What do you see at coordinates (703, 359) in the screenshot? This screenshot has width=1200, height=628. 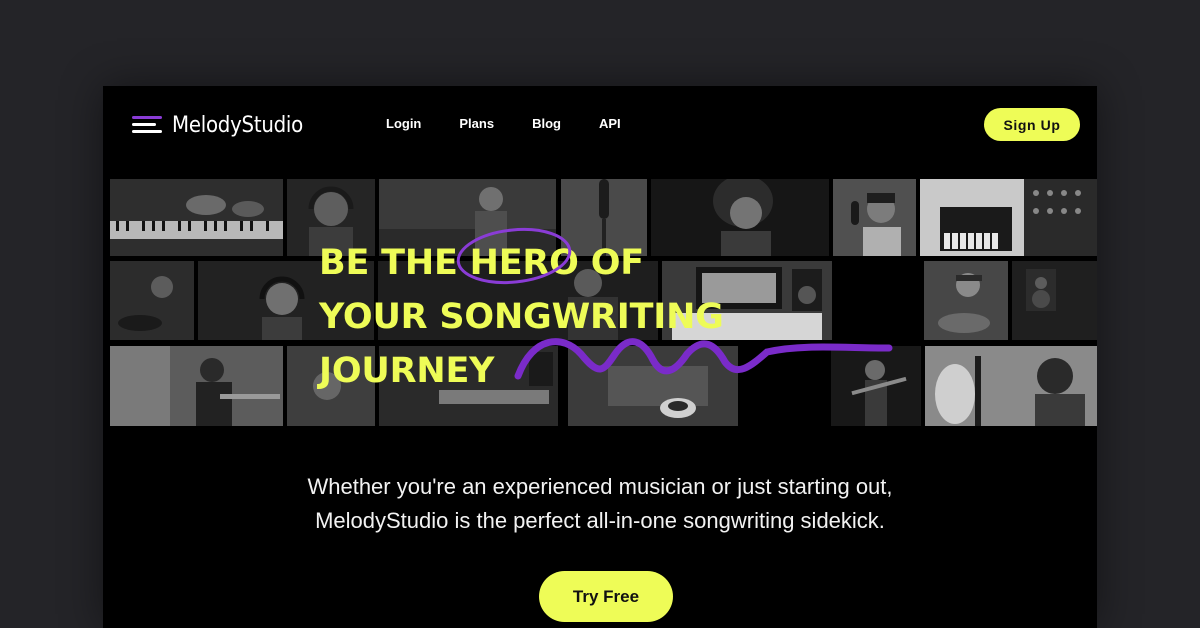 I see `squiggle-doodle` at bounding box center [703, 359].